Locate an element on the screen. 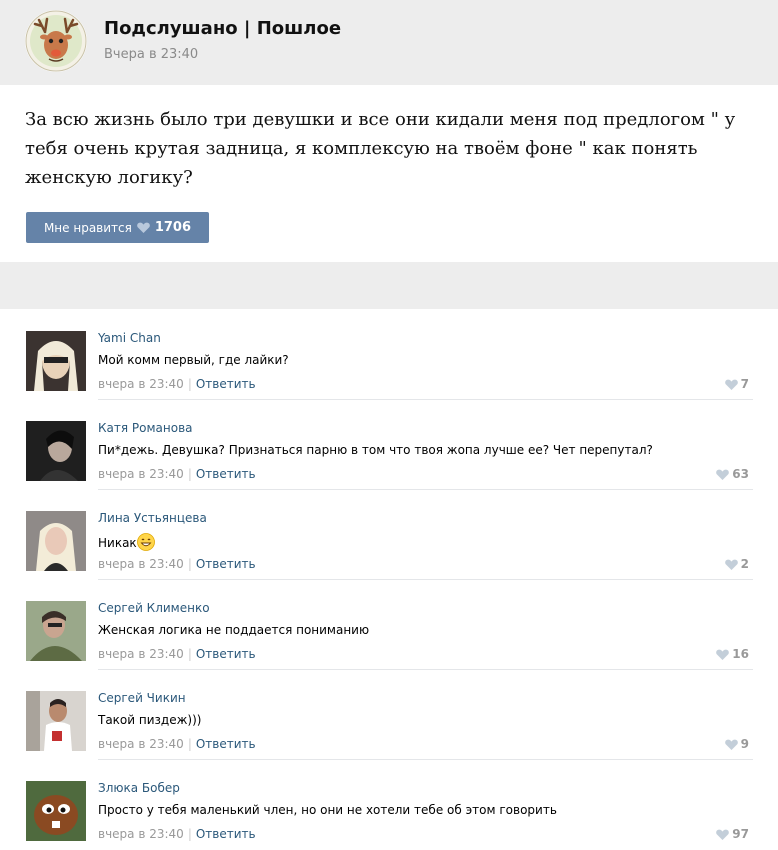  comment-author: Сергей Клименко is located at coordinates (154, 608).